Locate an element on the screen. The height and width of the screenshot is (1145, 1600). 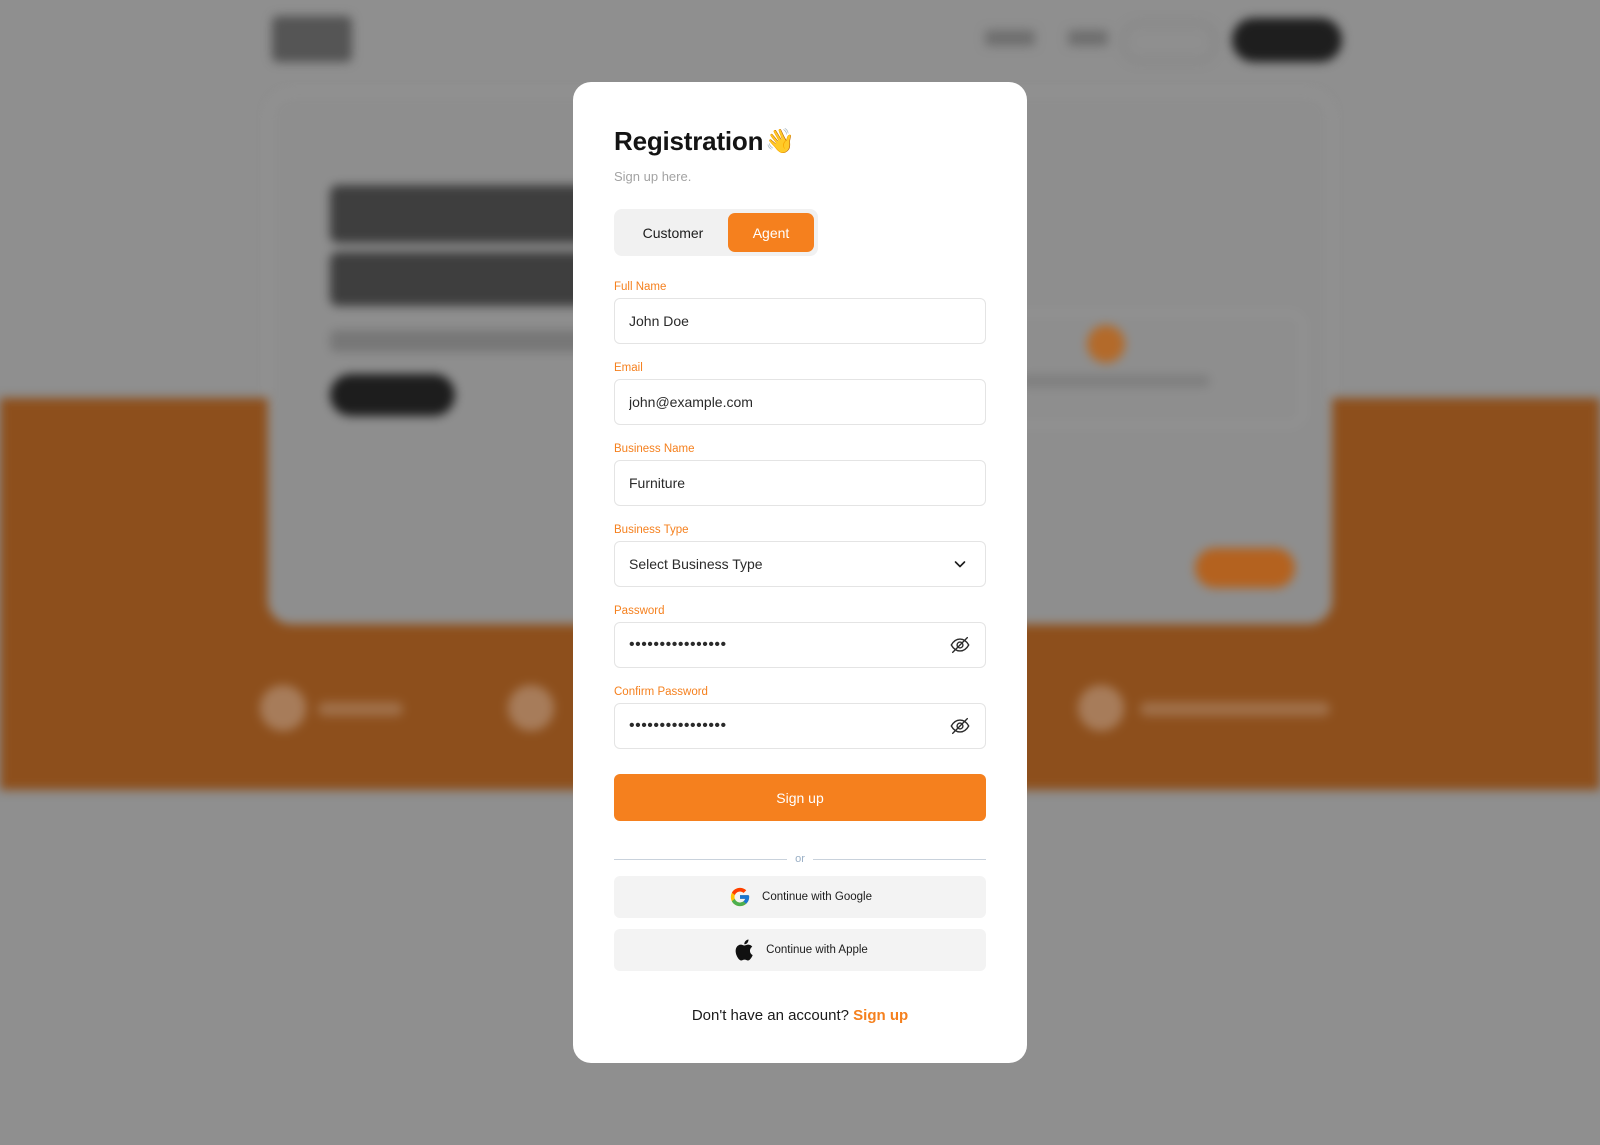
business-type-select: Select Business Type is located at coordinates (800, 564).